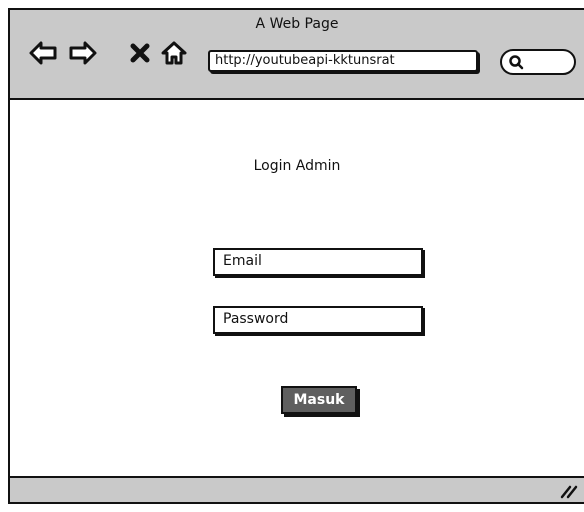  I want to click on window-title: A Web Page, so click(297, 24).